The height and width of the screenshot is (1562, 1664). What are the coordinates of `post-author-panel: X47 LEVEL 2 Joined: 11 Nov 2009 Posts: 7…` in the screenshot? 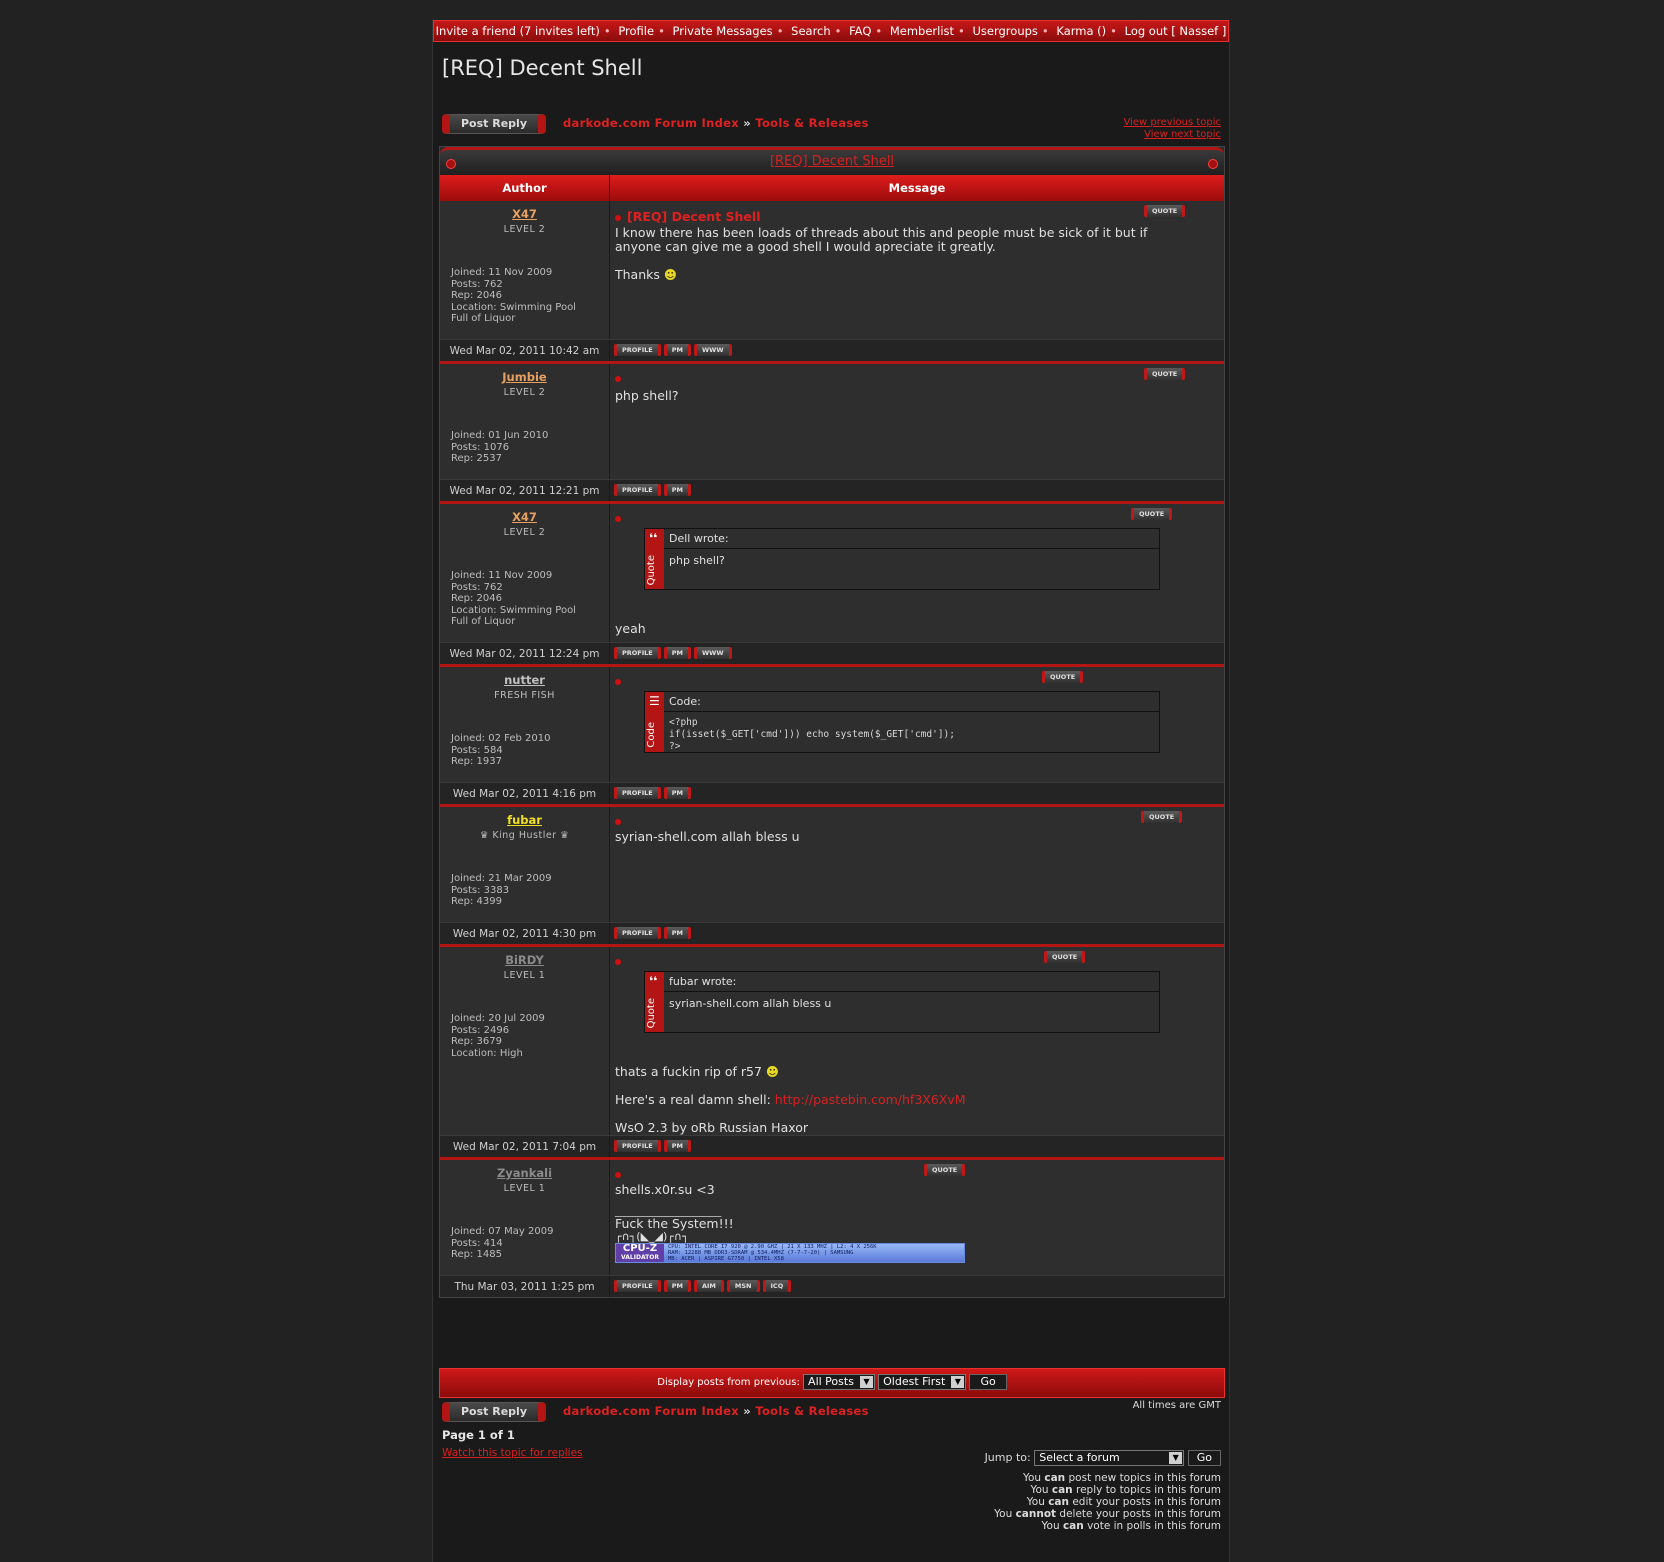 It's located at (525, 573).